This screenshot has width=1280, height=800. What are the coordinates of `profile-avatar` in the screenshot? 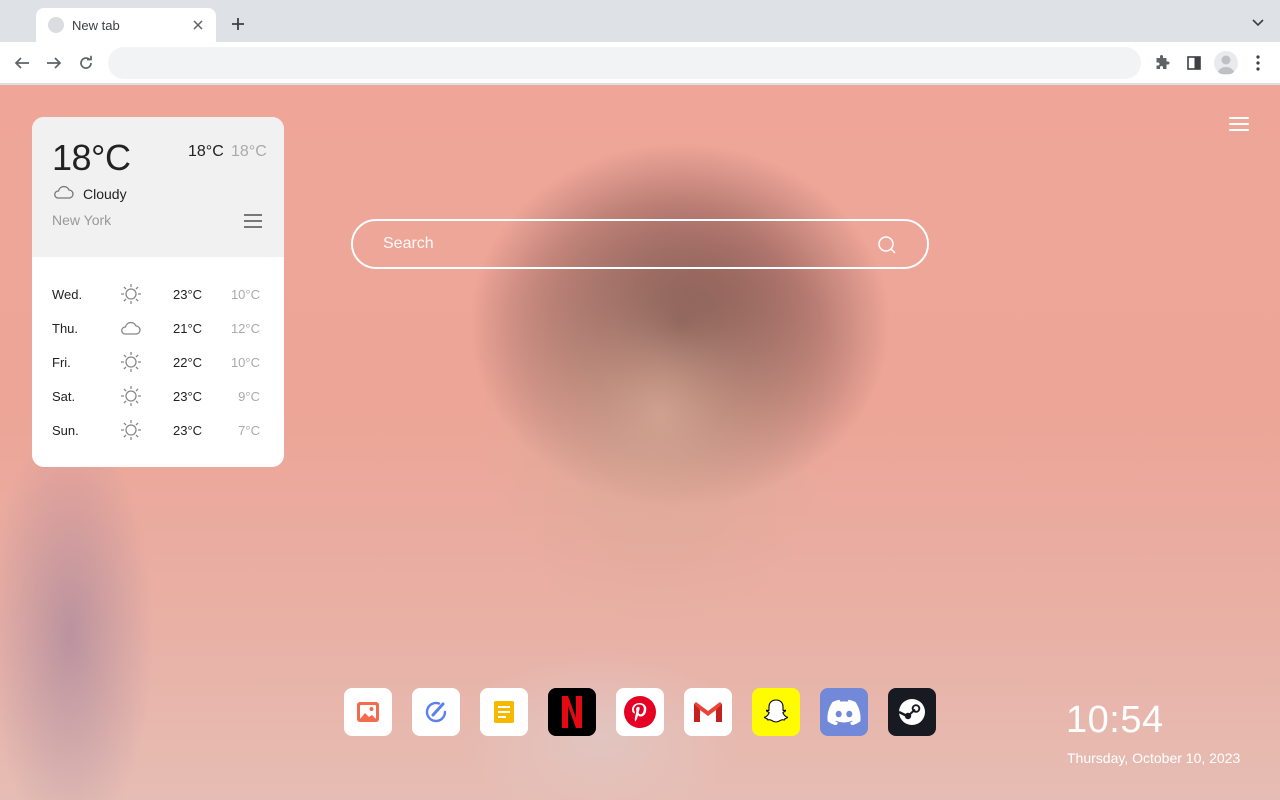 It's located at (1226, 63).